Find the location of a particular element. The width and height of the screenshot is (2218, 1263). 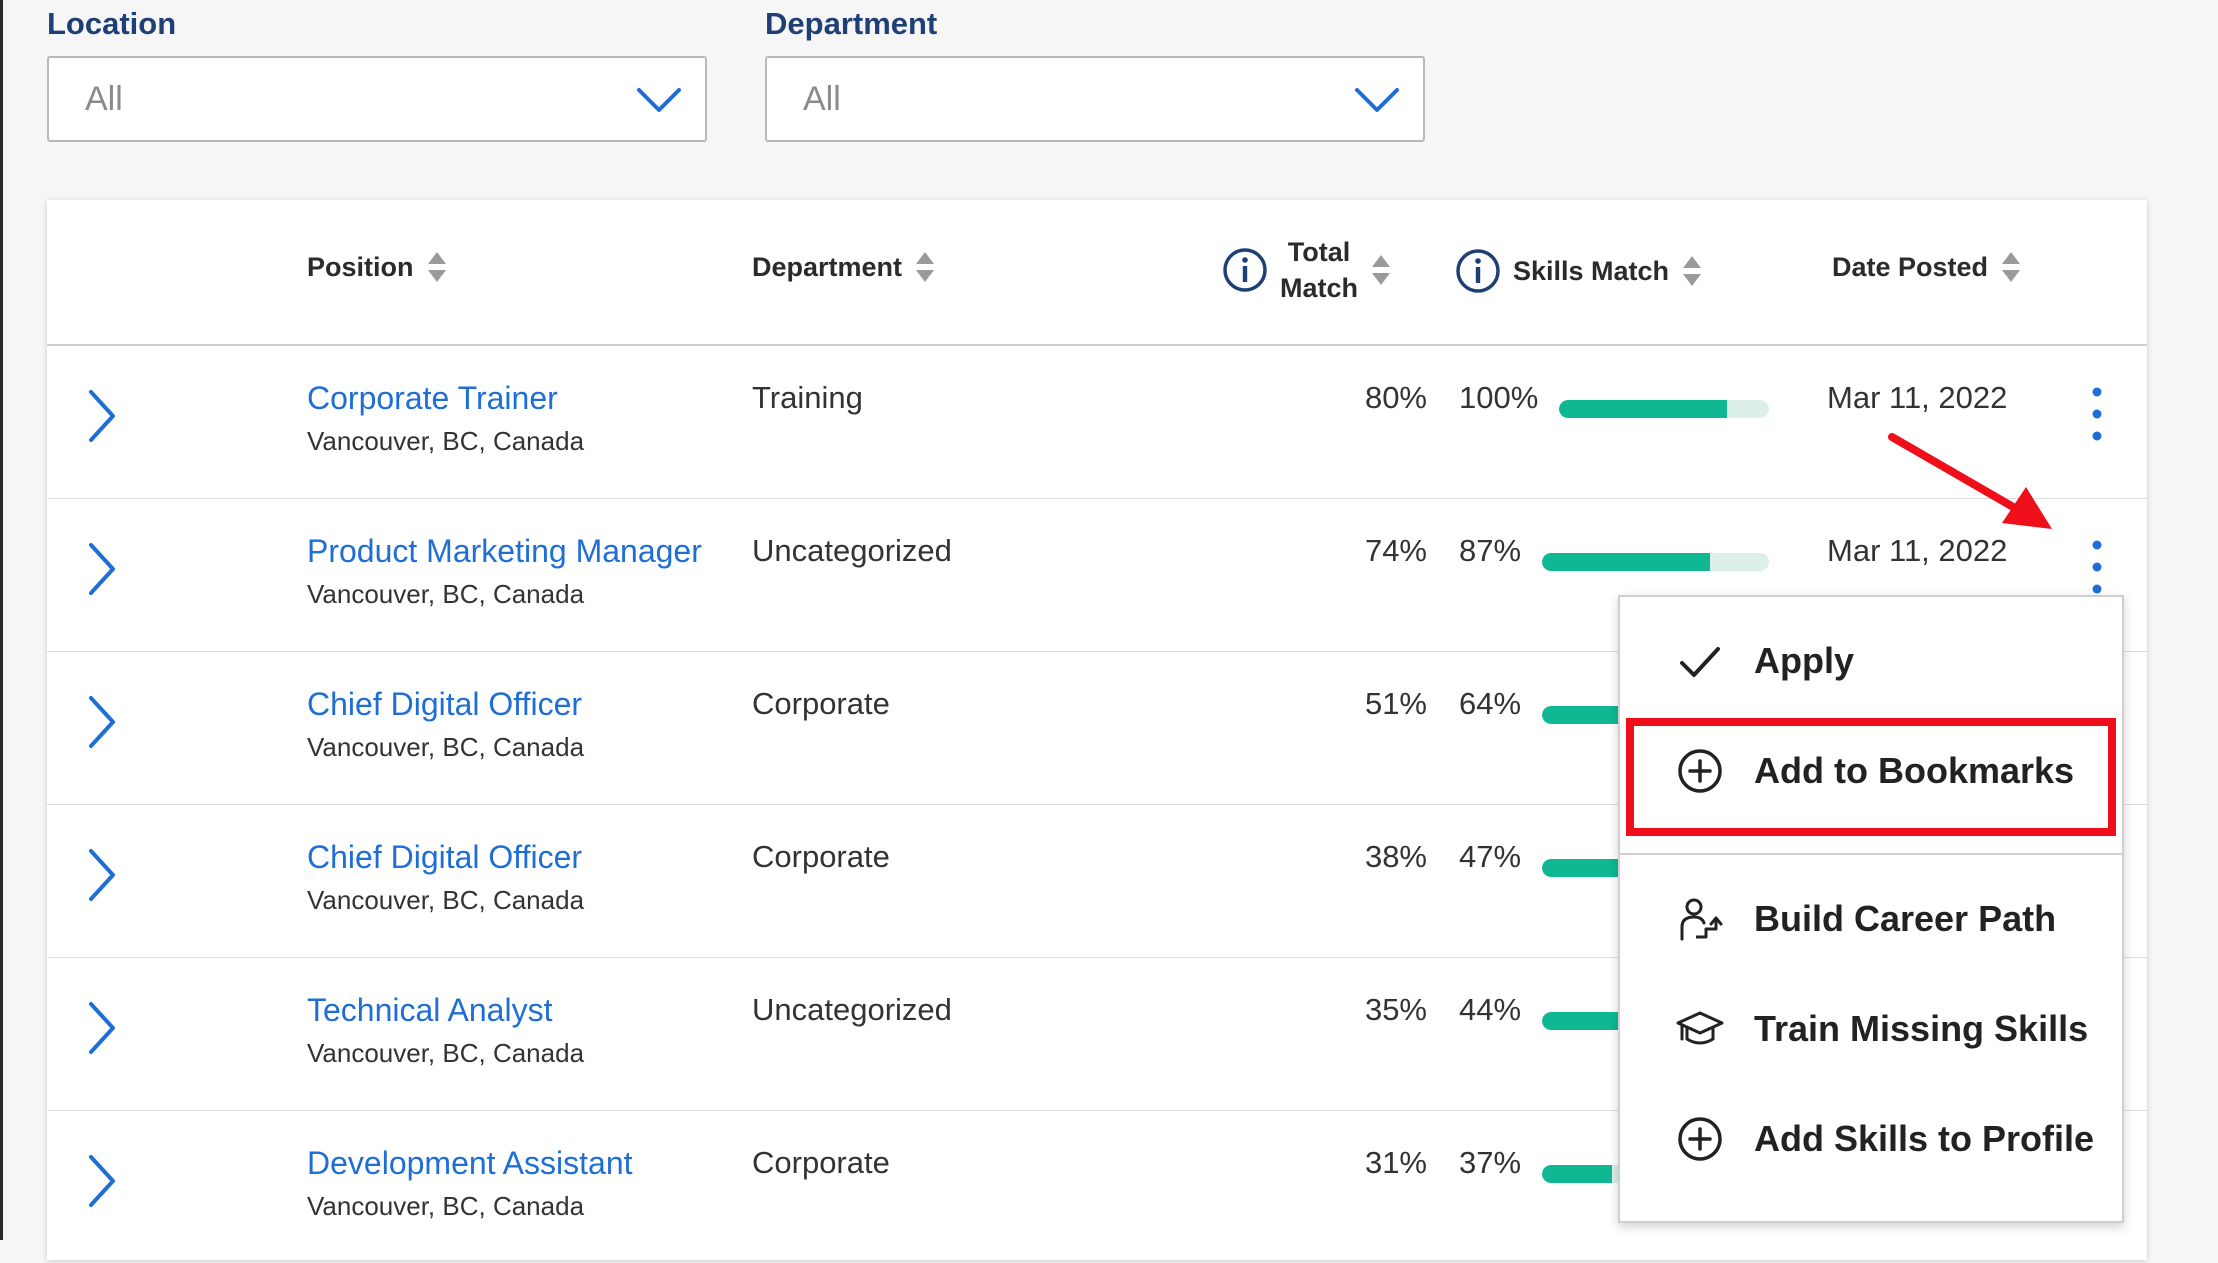

menu-item-label: Train Missing Skills is located at coordinates (1921, 1028).